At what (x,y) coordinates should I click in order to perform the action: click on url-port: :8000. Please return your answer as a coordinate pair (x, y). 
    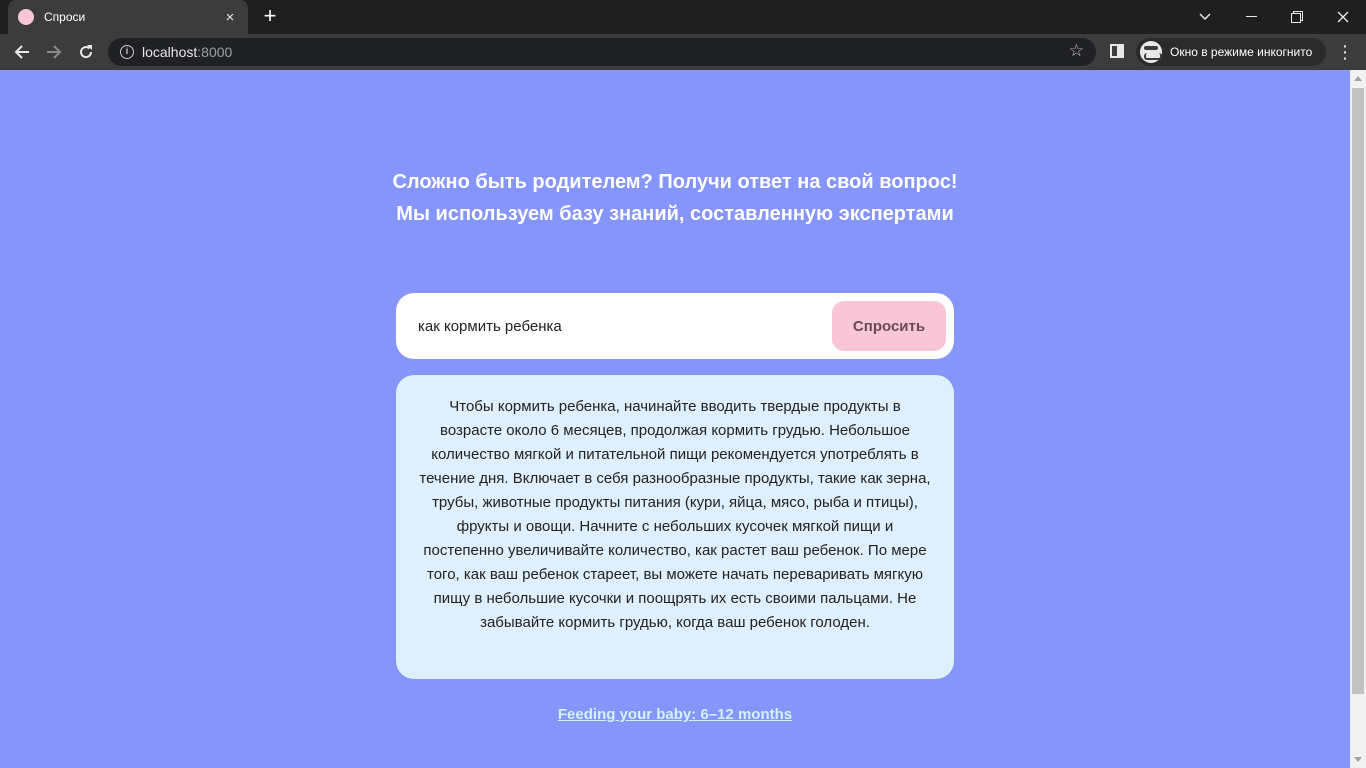
    Looking at the image, I should click on (215, 52).